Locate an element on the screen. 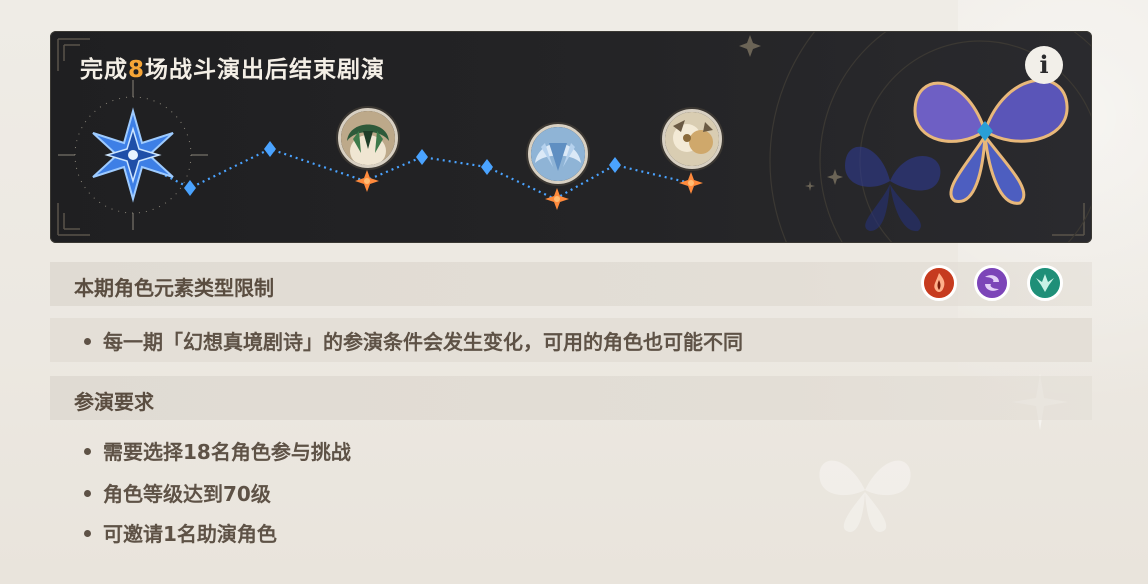 The height and width of the screenshot is (584, 1148). requirement-text: 可邀请1名助演角色 is located at coordinates (190, 534).